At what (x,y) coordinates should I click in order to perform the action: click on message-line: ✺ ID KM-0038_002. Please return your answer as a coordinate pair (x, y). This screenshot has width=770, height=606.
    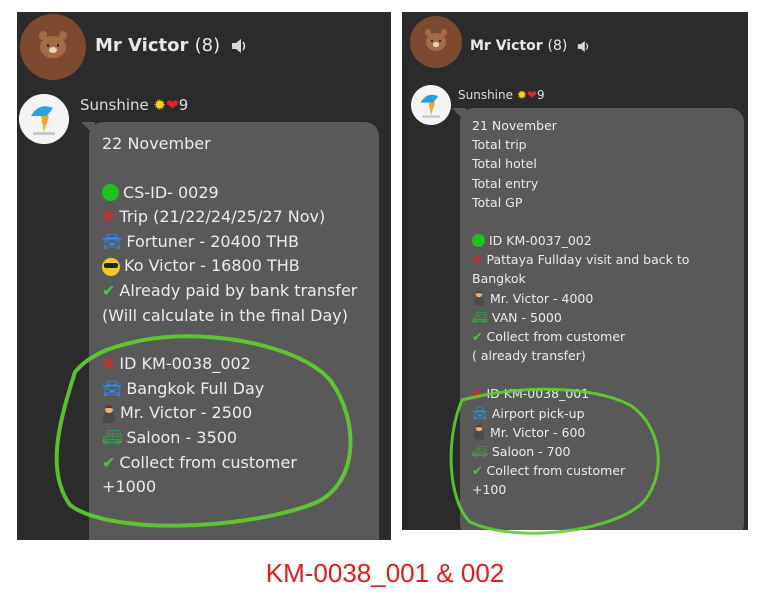
    Looking at the image, I should click on (229, 364).